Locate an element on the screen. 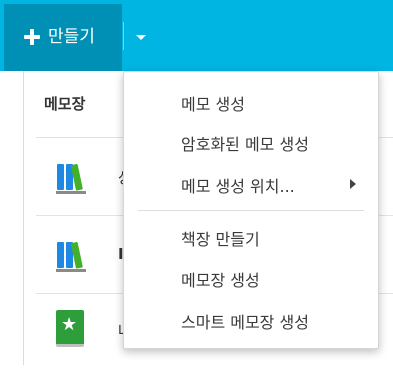 The image size is (393, 372). menu-item-create-stack: 책장 만들기 is located at coordinates (251, 236).